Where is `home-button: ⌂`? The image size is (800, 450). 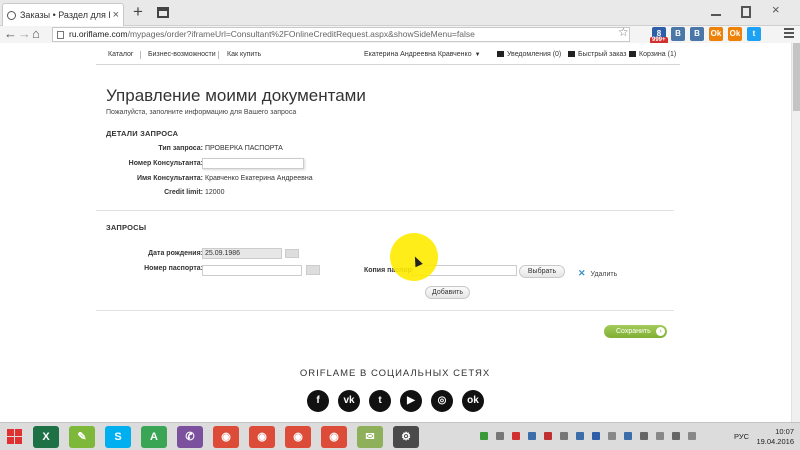 home-button: ⌂ is located at coordinates (36, 33).